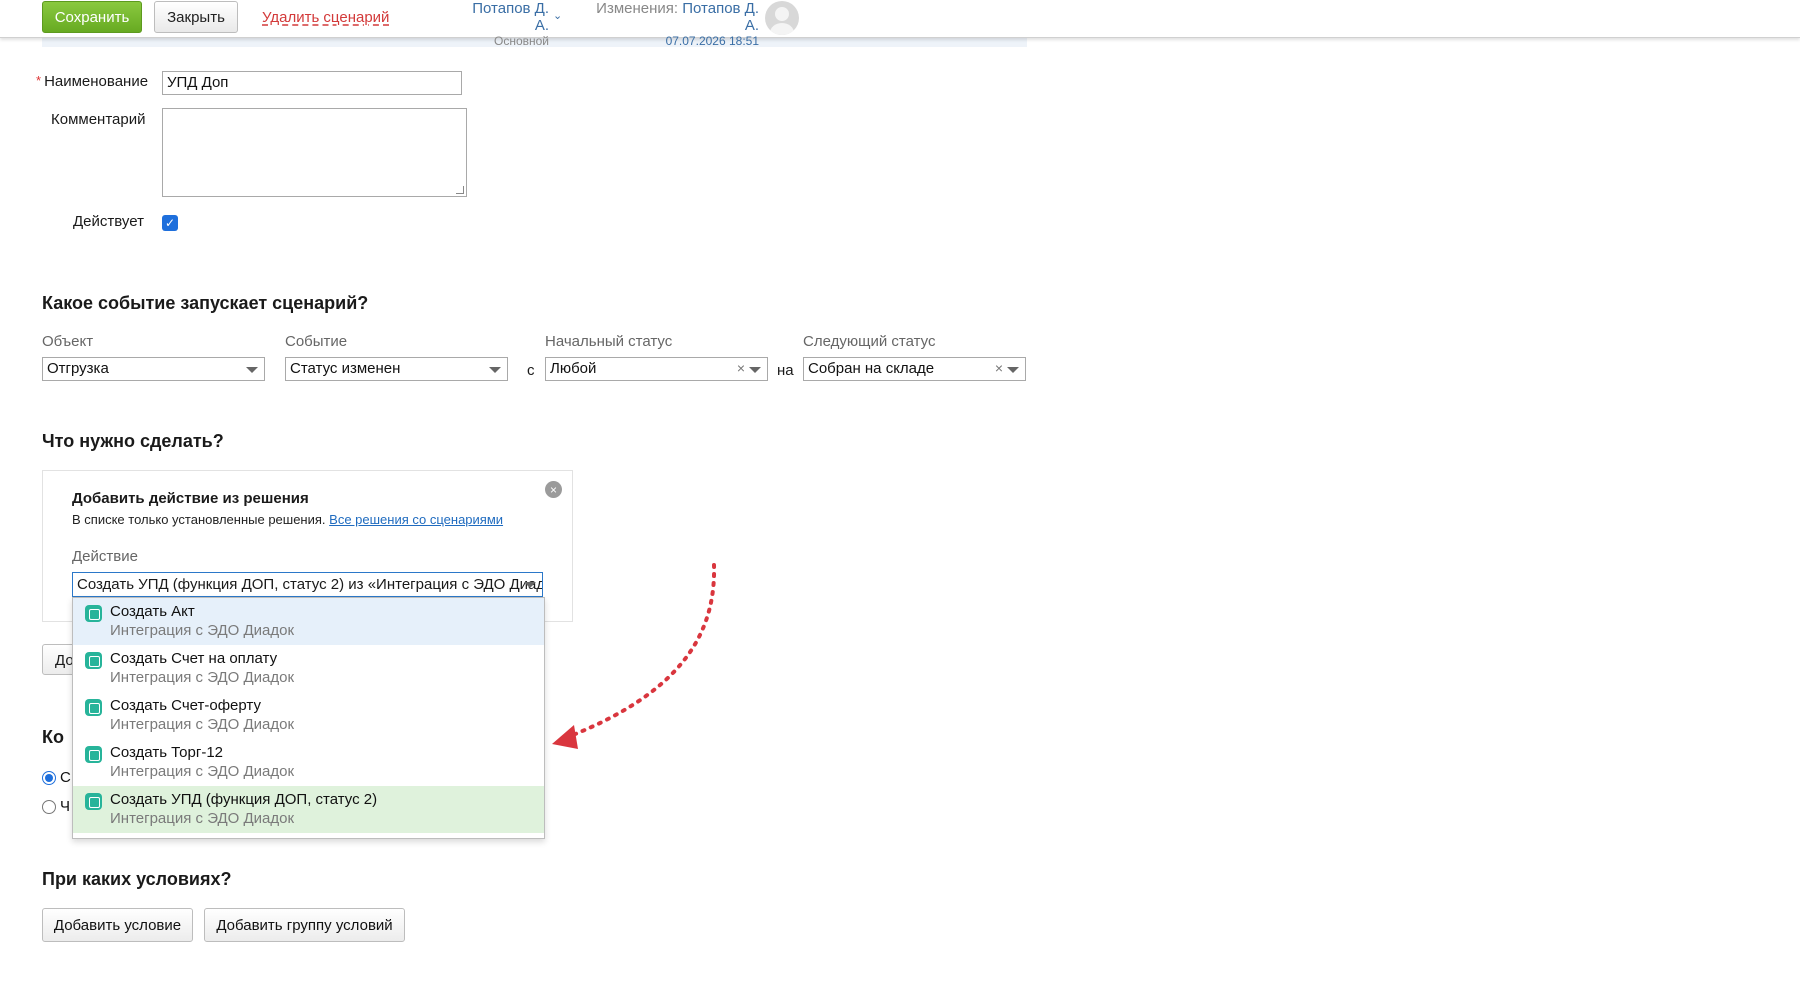 This screenshot has width=1800, height=985. Describe the element at coordinates (573, 368) in the screenshot. I see `start-status-value: Любой` at that location.